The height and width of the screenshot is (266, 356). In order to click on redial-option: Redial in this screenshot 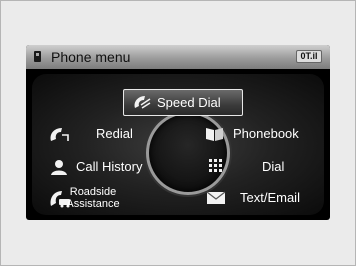, I will do `click(99, 134)`.